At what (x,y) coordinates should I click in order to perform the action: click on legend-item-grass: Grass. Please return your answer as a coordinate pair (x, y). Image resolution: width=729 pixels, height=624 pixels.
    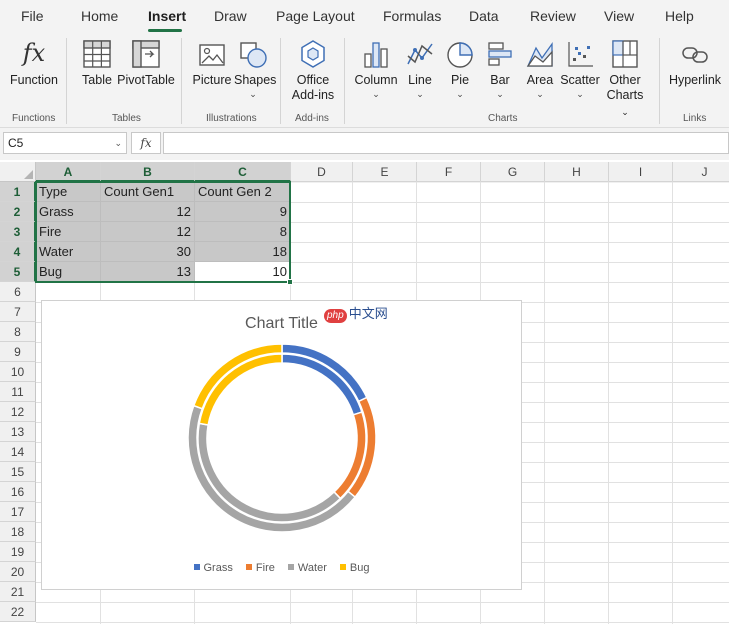
    Looking at the image, I should click on (213, 568).